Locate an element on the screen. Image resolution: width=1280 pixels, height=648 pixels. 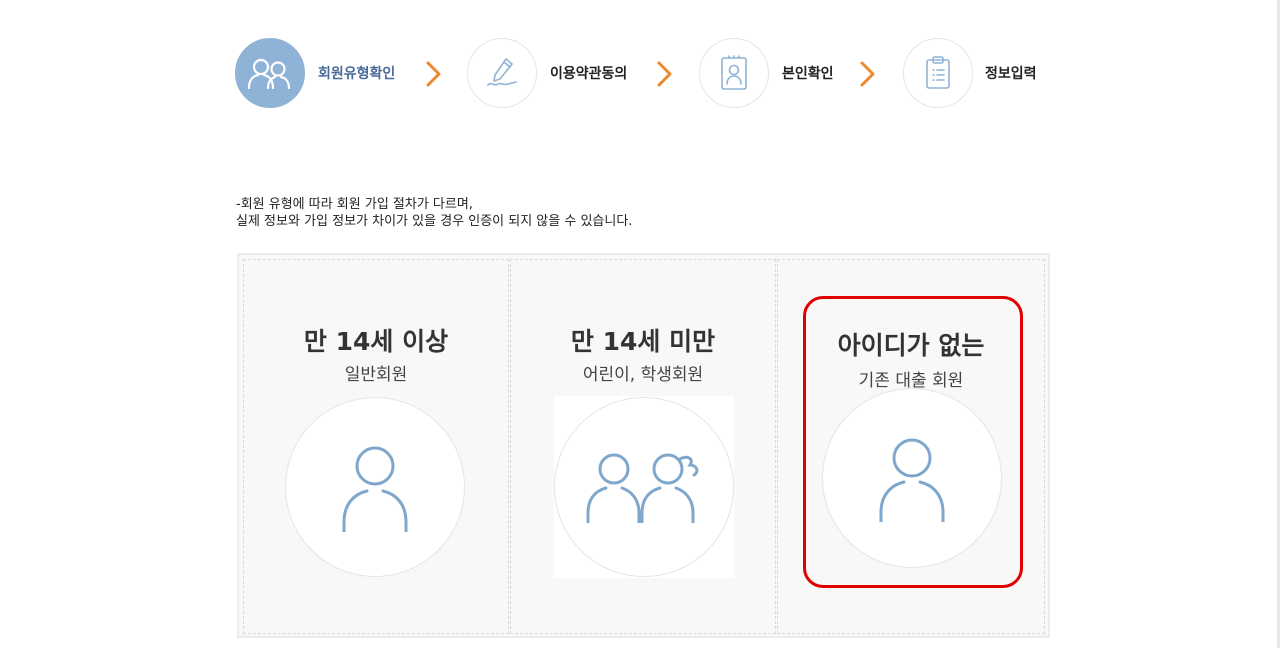
card-subtitle: 일반회원 is located at coordinates (376, 375).